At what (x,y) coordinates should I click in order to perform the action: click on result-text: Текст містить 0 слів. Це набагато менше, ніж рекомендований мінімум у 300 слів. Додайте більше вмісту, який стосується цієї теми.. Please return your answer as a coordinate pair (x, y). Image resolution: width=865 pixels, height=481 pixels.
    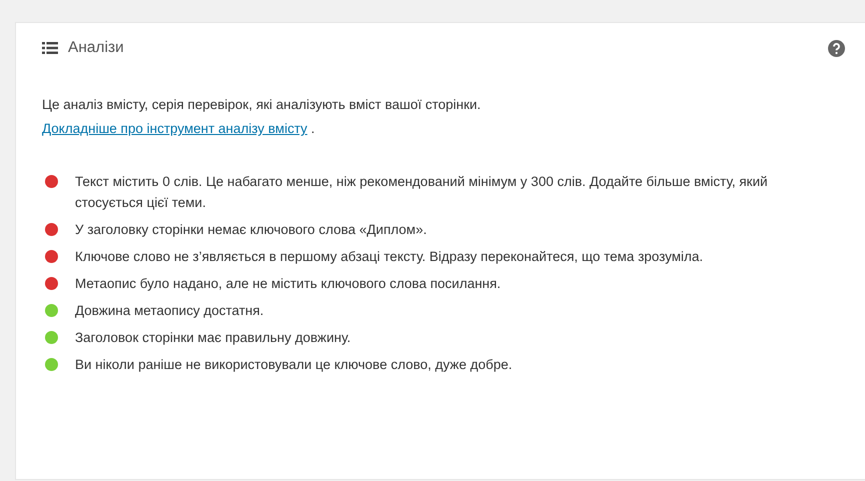
    Looking at the image, I should click on (422, 192).